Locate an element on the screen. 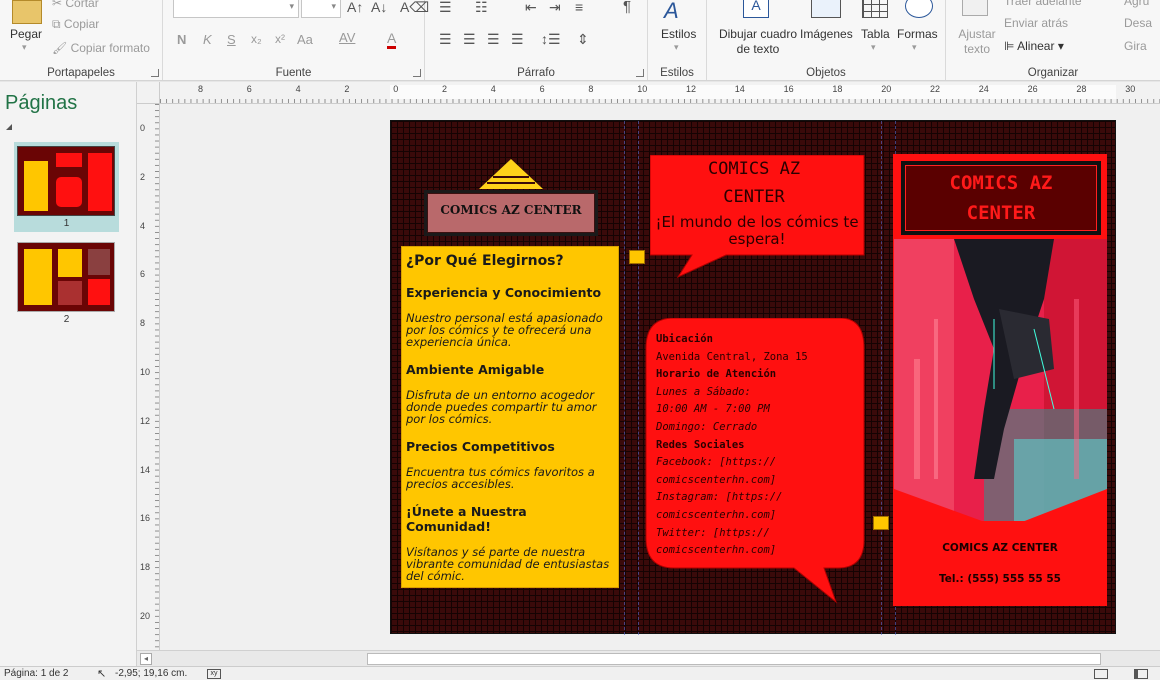  underline-button: S is located at coordinates (231, 39).